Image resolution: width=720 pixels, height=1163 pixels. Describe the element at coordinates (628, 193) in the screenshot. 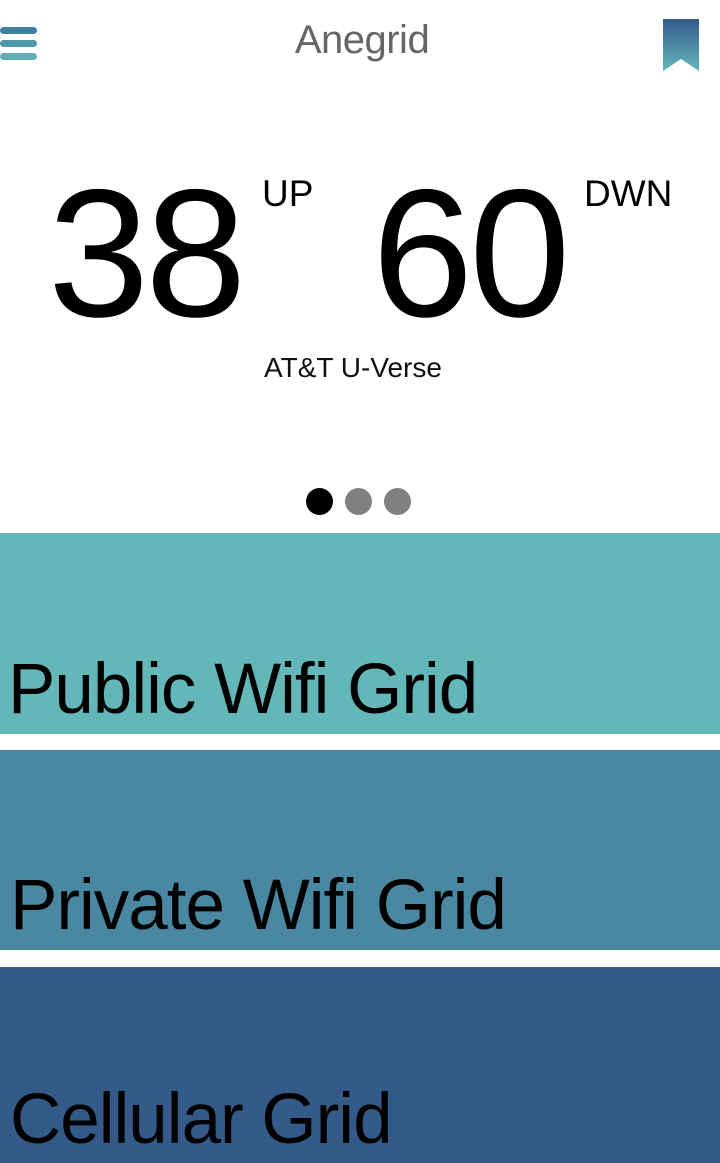

I see `download-speed-unit: DWN` at that location.